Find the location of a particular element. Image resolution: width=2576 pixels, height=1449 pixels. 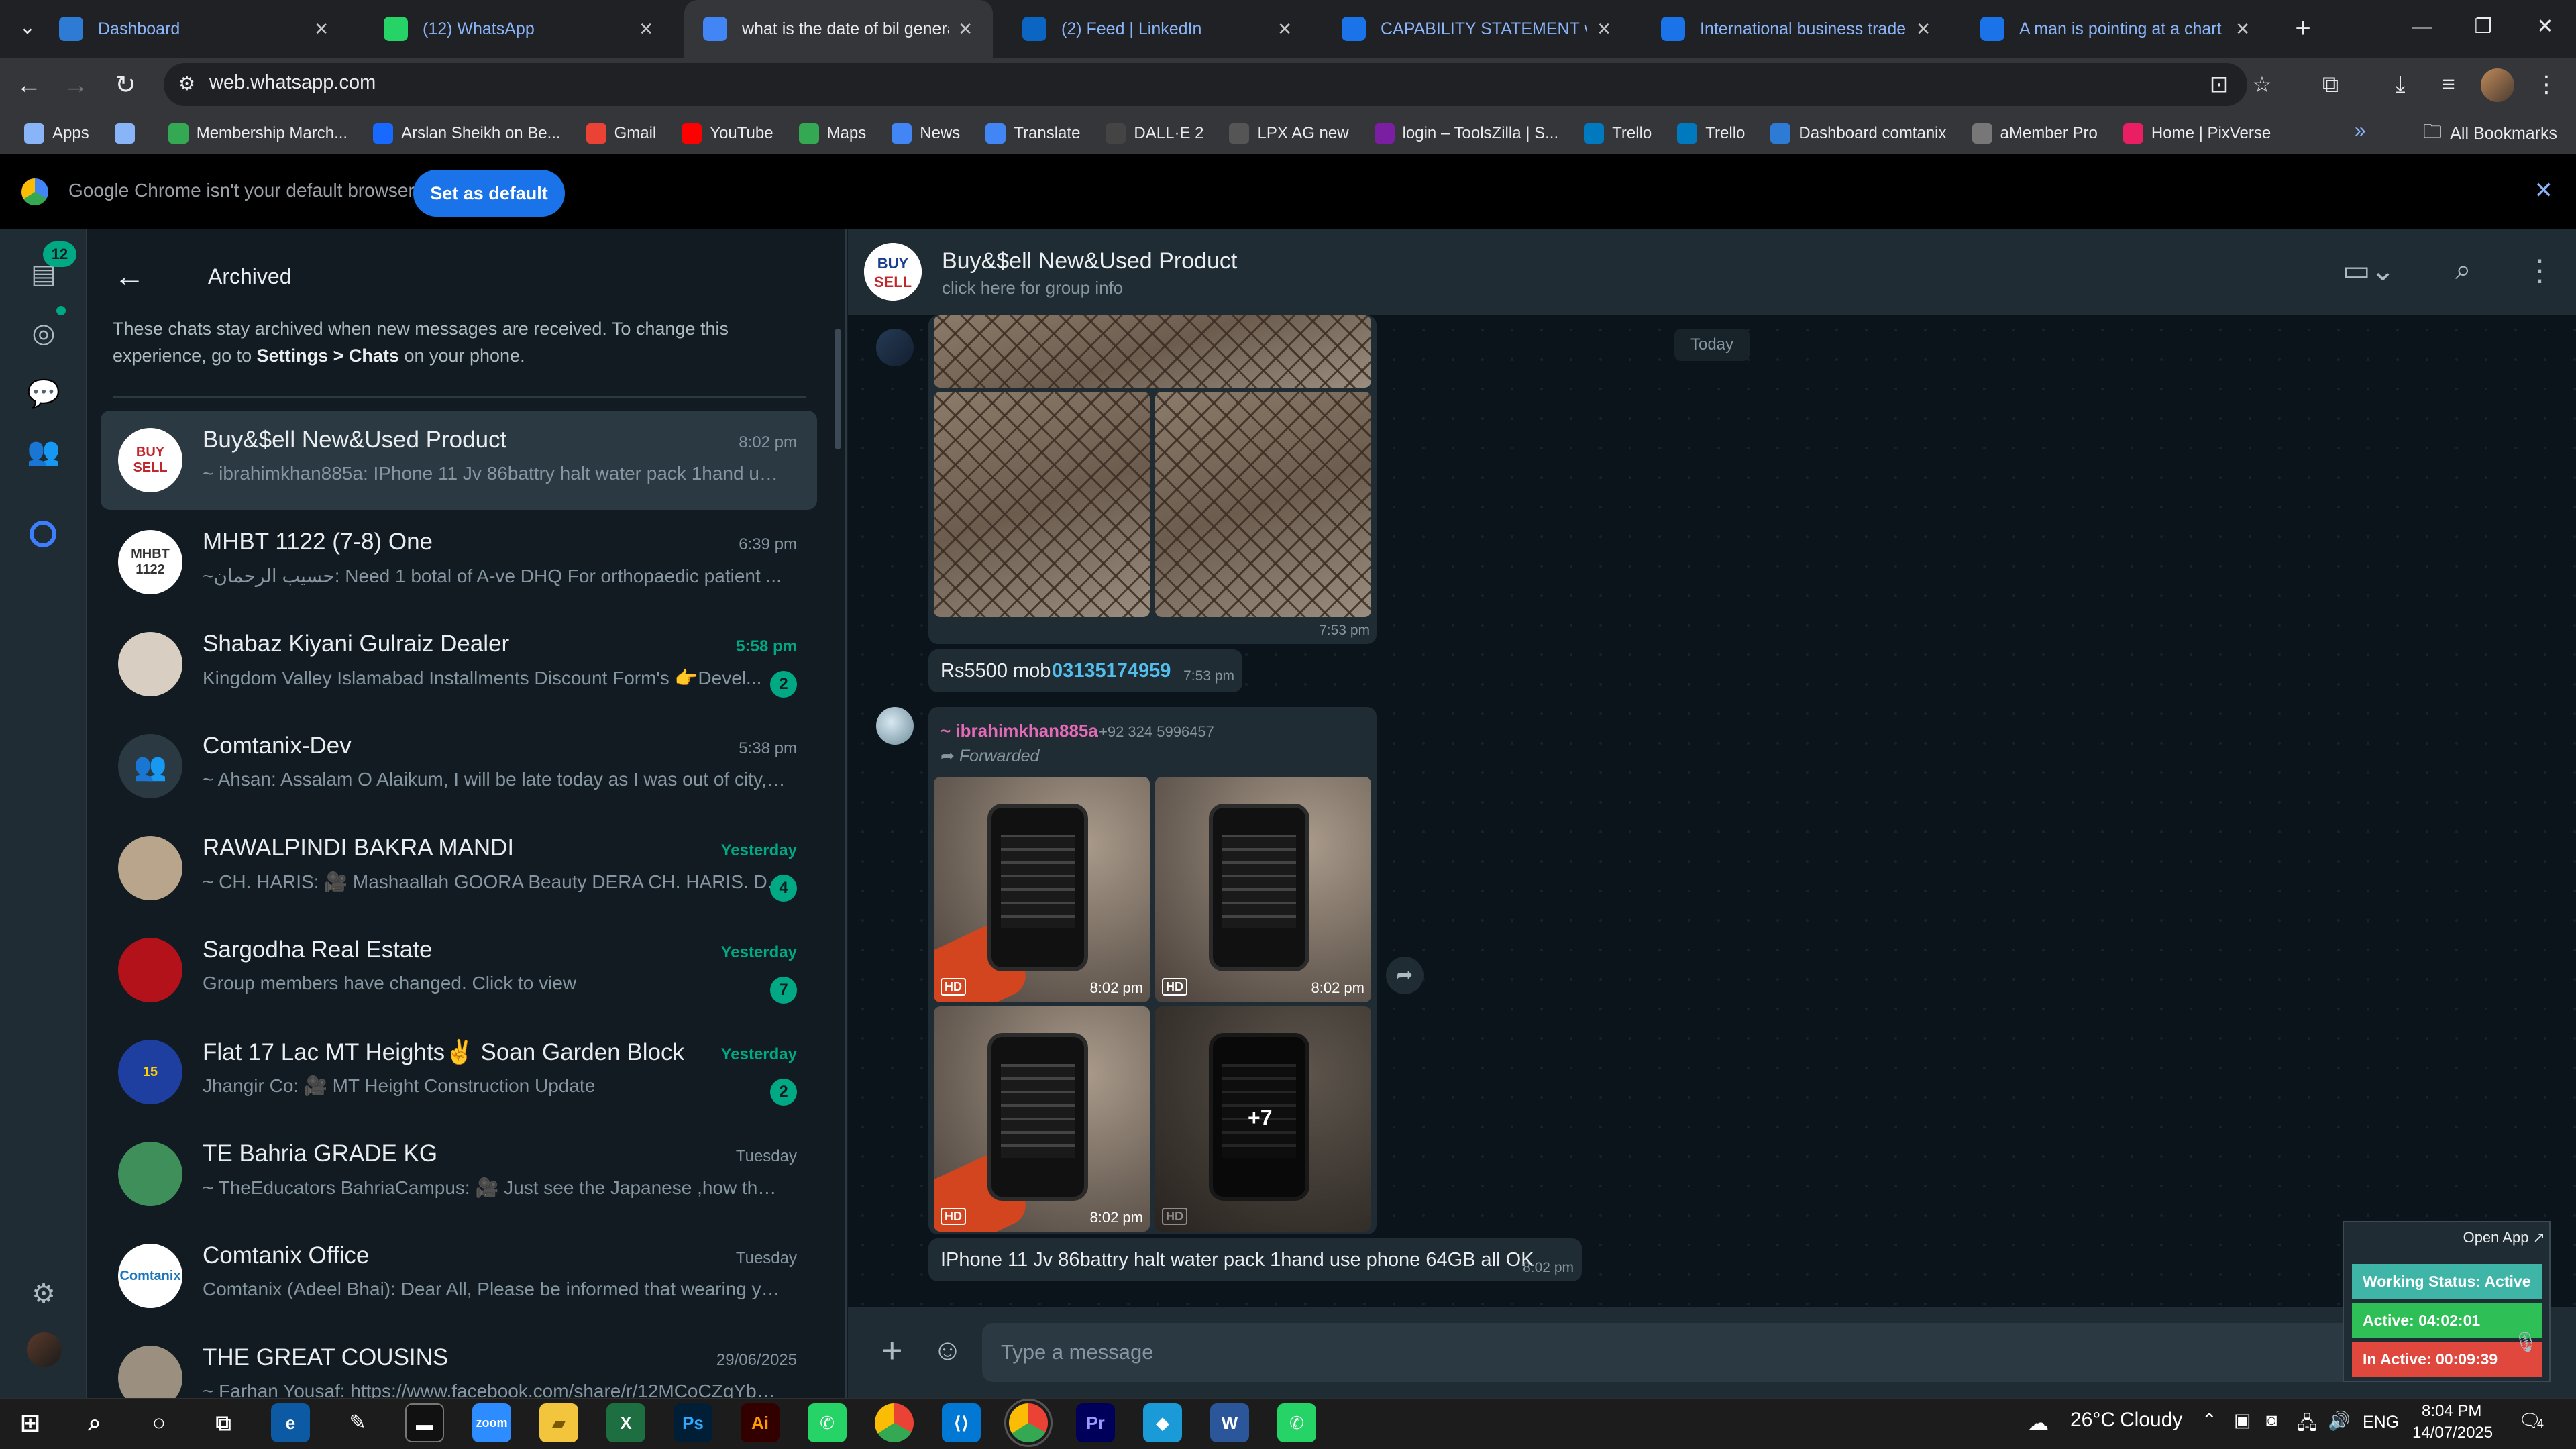

cortana-icon: ○ is located at coordinates (159, 1422).